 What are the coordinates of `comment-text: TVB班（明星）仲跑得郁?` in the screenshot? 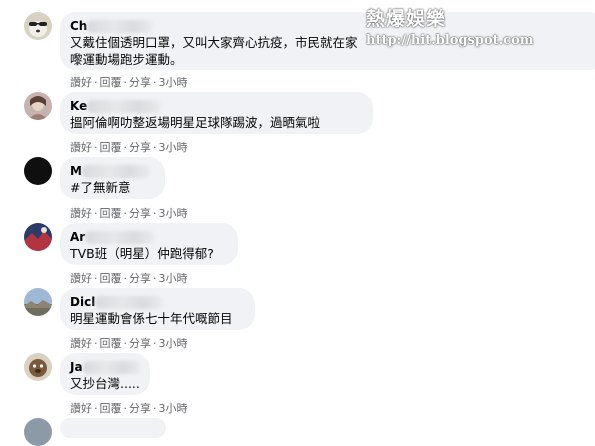 It's located at (142, 253).